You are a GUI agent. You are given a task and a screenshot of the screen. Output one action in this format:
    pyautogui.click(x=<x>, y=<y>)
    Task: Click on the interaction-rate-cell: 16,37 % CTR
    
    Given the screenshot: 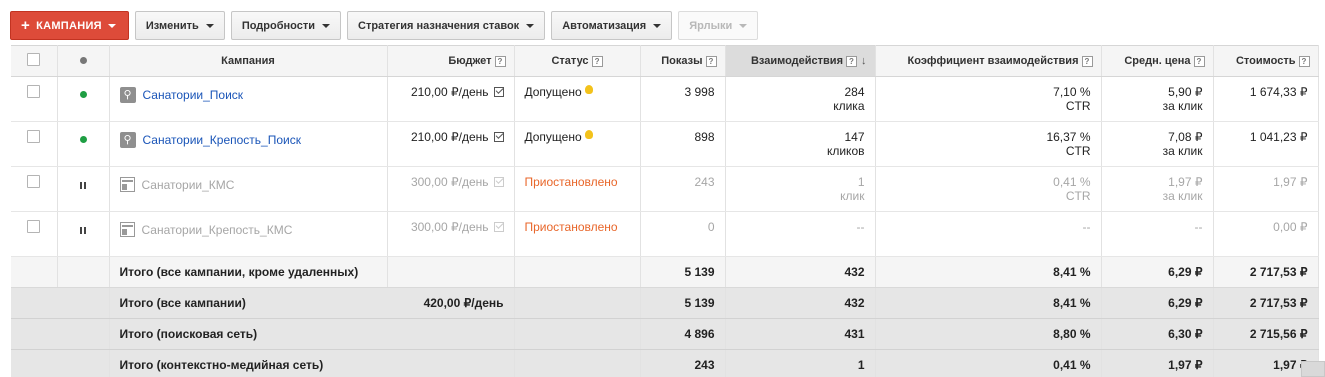 What is the action you would take?
    pyautogui.click(x=988, y=144)
    